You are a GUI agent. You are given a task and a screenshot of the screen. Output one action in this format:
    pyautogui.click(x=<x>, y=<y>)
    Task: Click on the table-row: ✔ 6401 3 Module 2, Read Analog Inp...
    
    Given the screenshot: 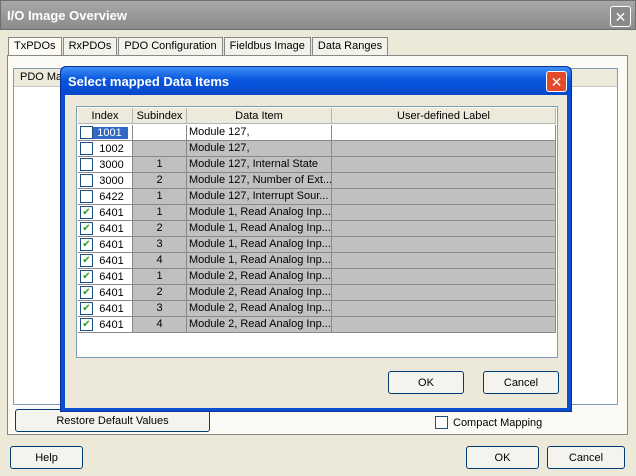 What is the action you would take?
    pyautogui.click(x=317, y=309)
    